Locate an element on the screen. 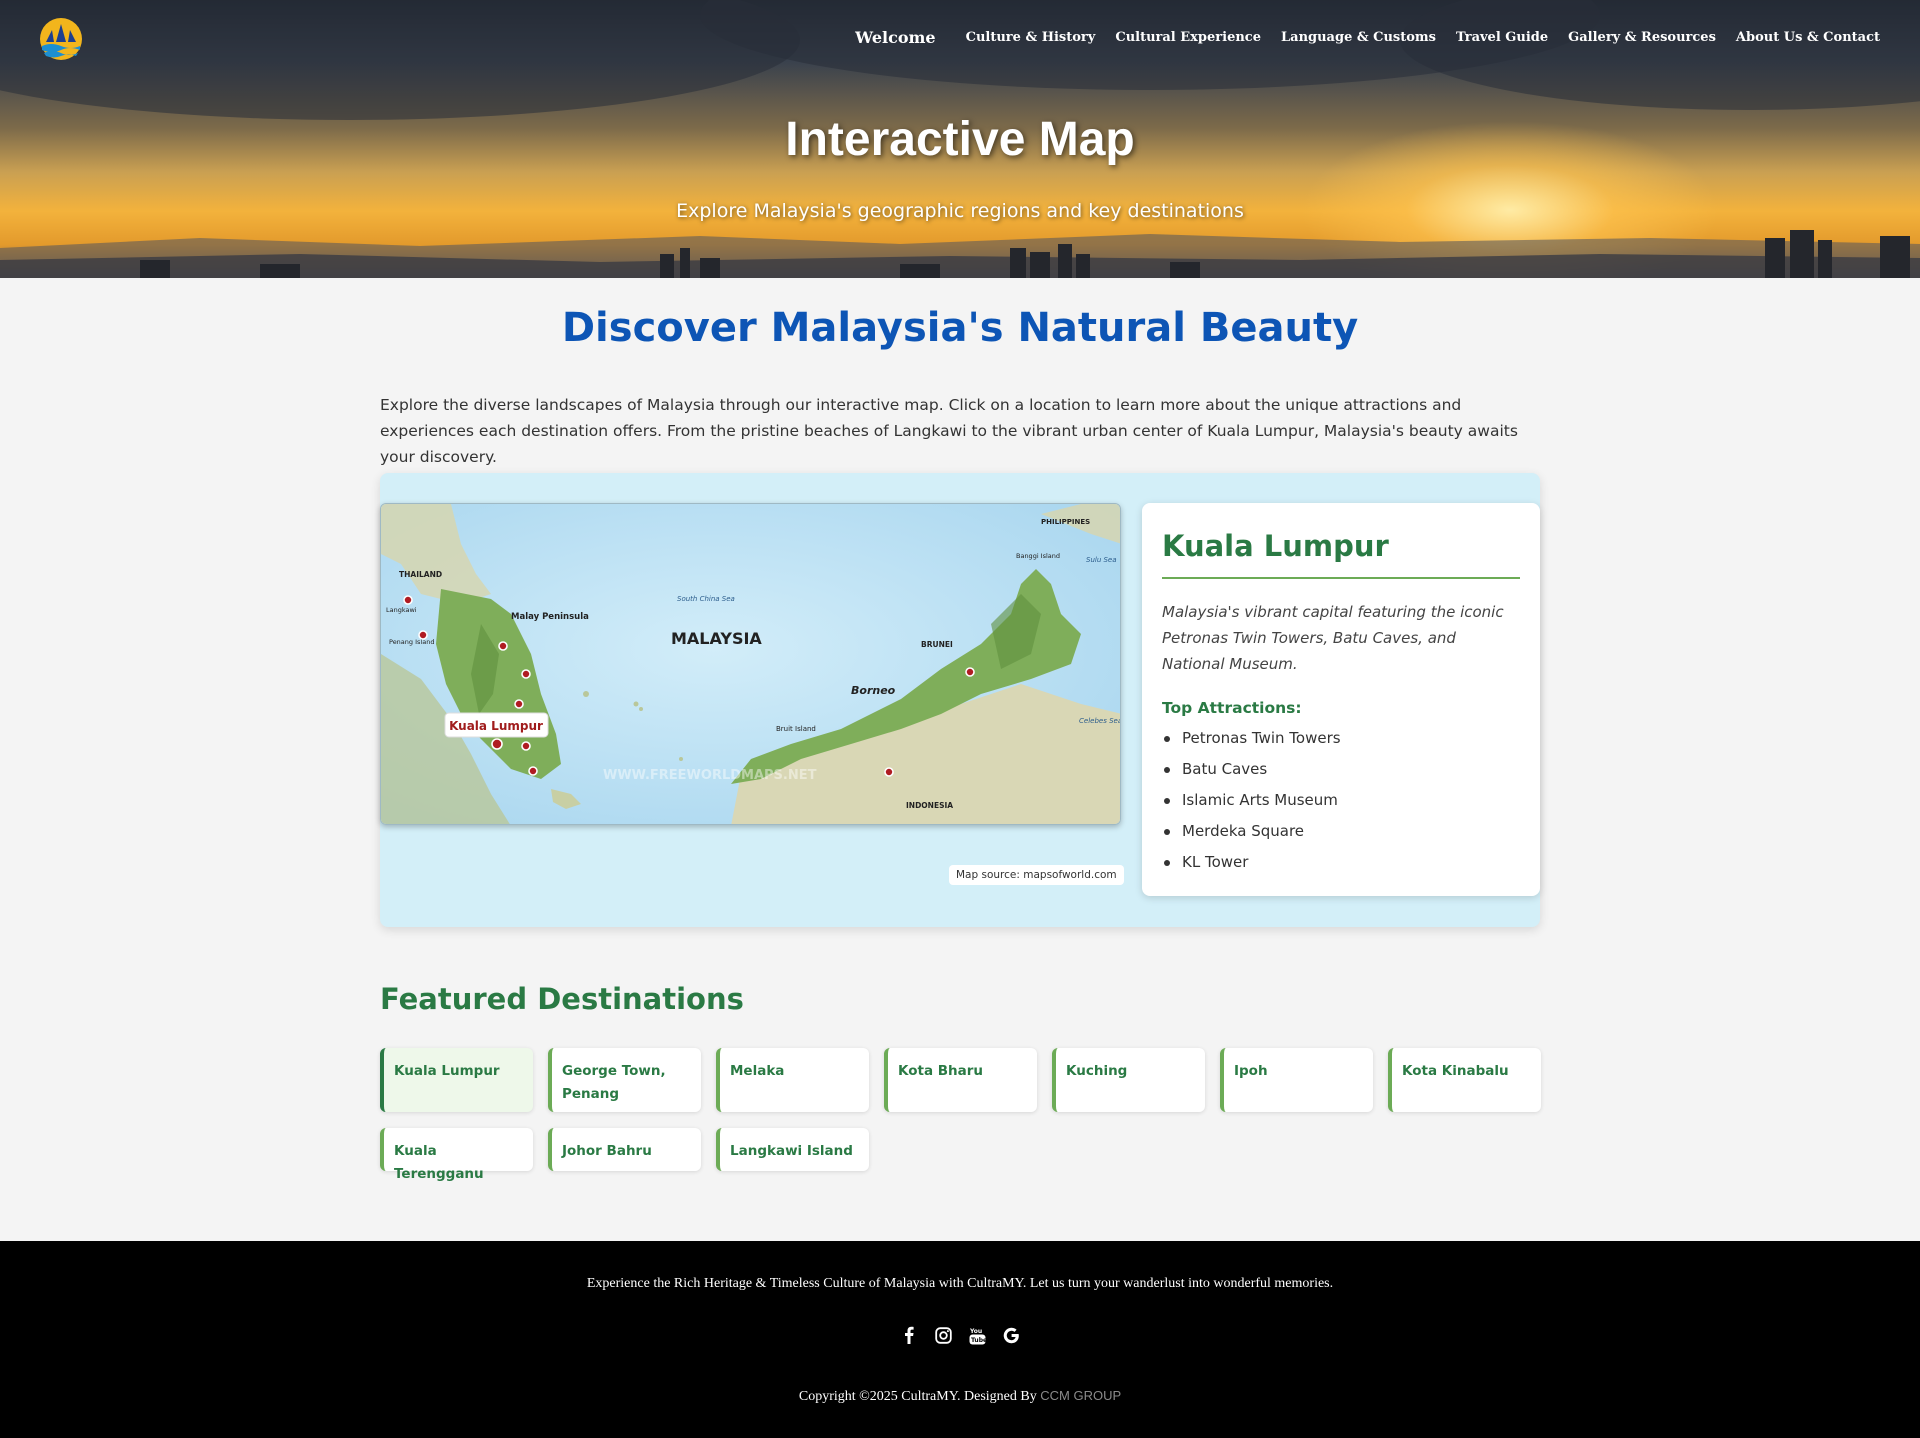 This screenshot has width=1920, height=1438. nav-about-contact: About Us & Contact is located at coordinates (1808, 37).